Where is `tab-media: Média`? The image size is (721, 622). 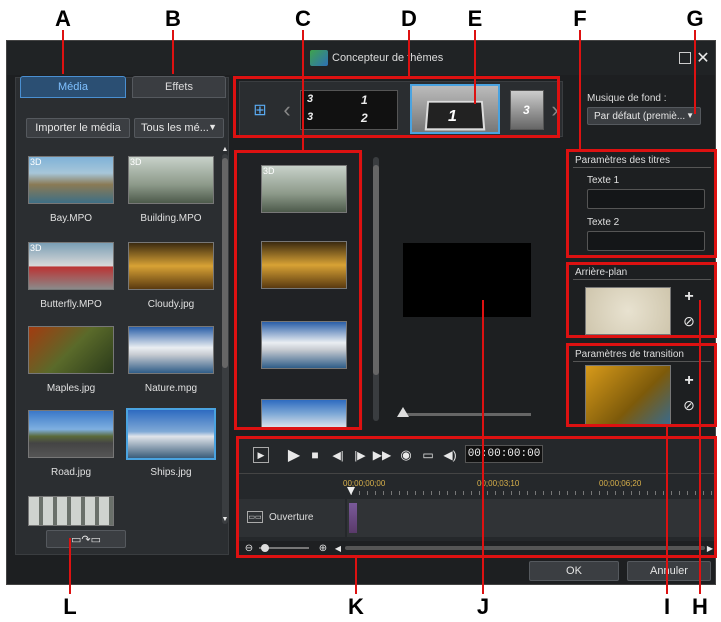 tab-media: Média is located at coordinates (73, 87).